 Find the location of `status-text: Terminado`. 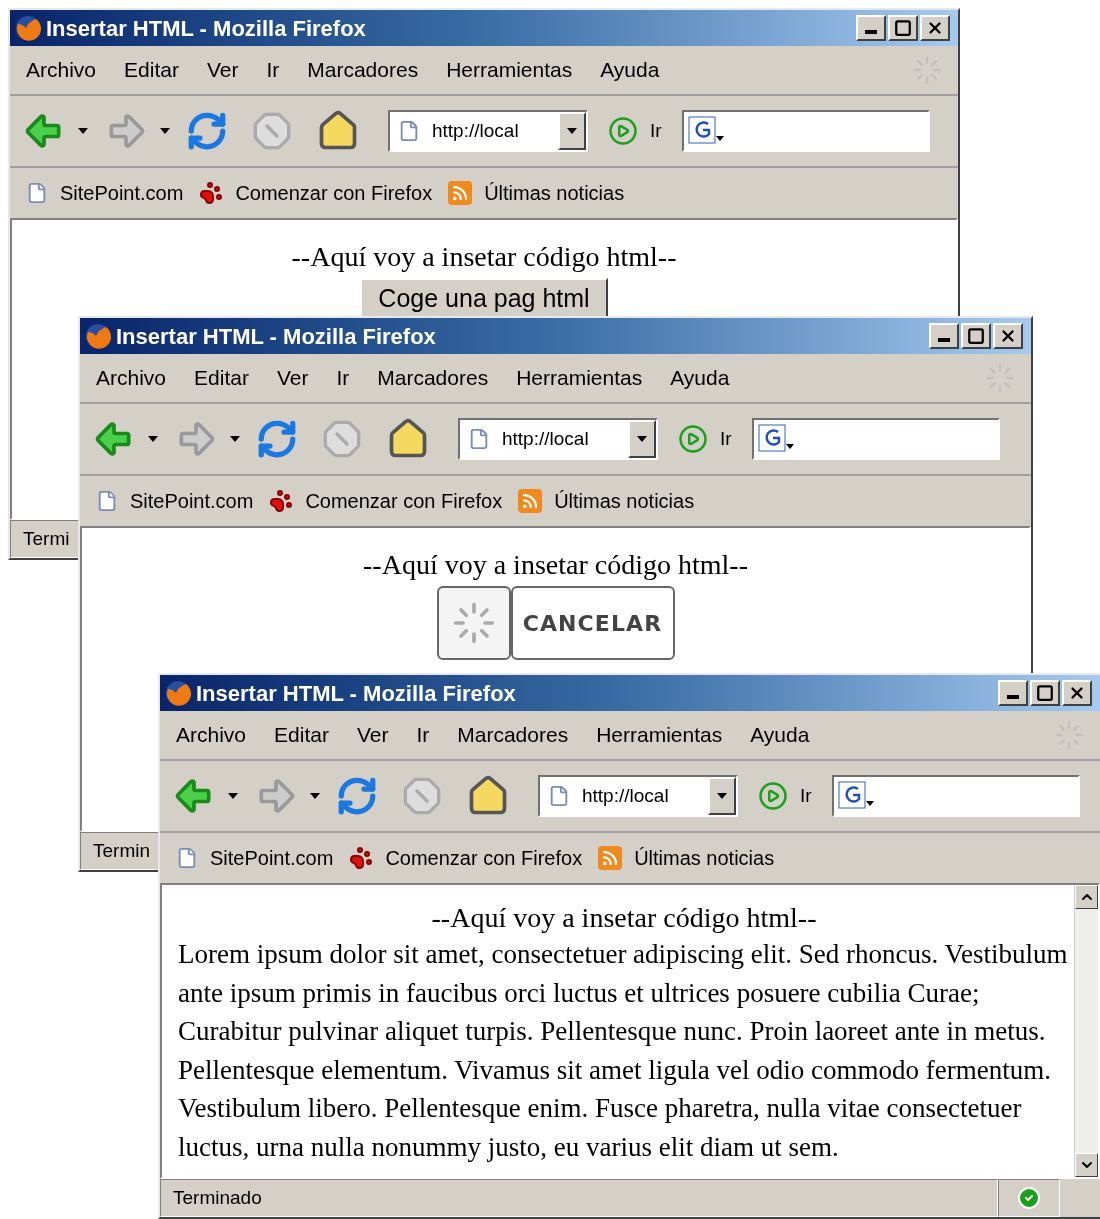

status-text: Terminado is located at coordinates (217, 1197).